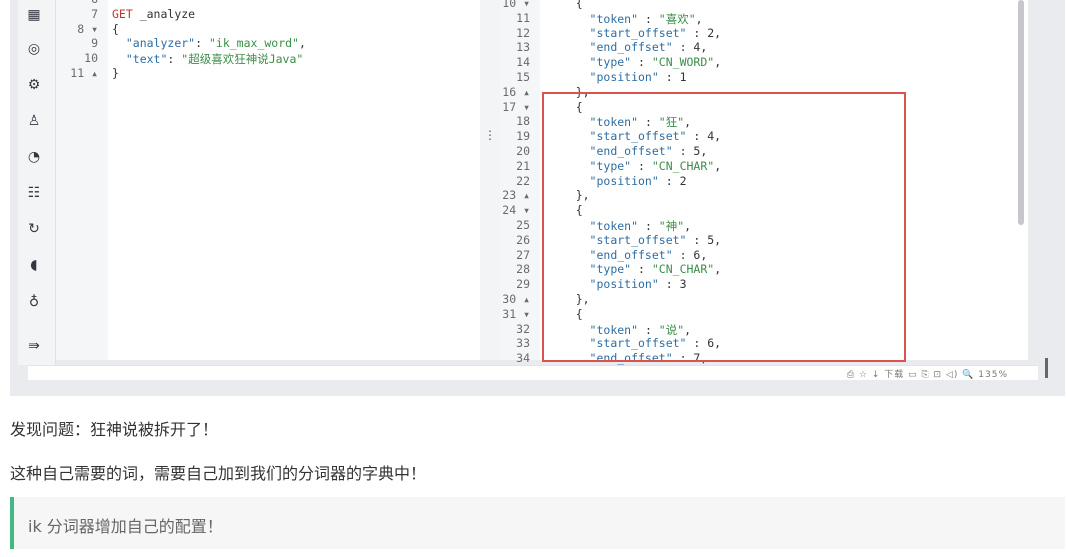 This screenshot has height=557, width=1066. Describe the element at coordinates (516, 91) in the screenshot. I see `line-number: 16 ▴` at that location.